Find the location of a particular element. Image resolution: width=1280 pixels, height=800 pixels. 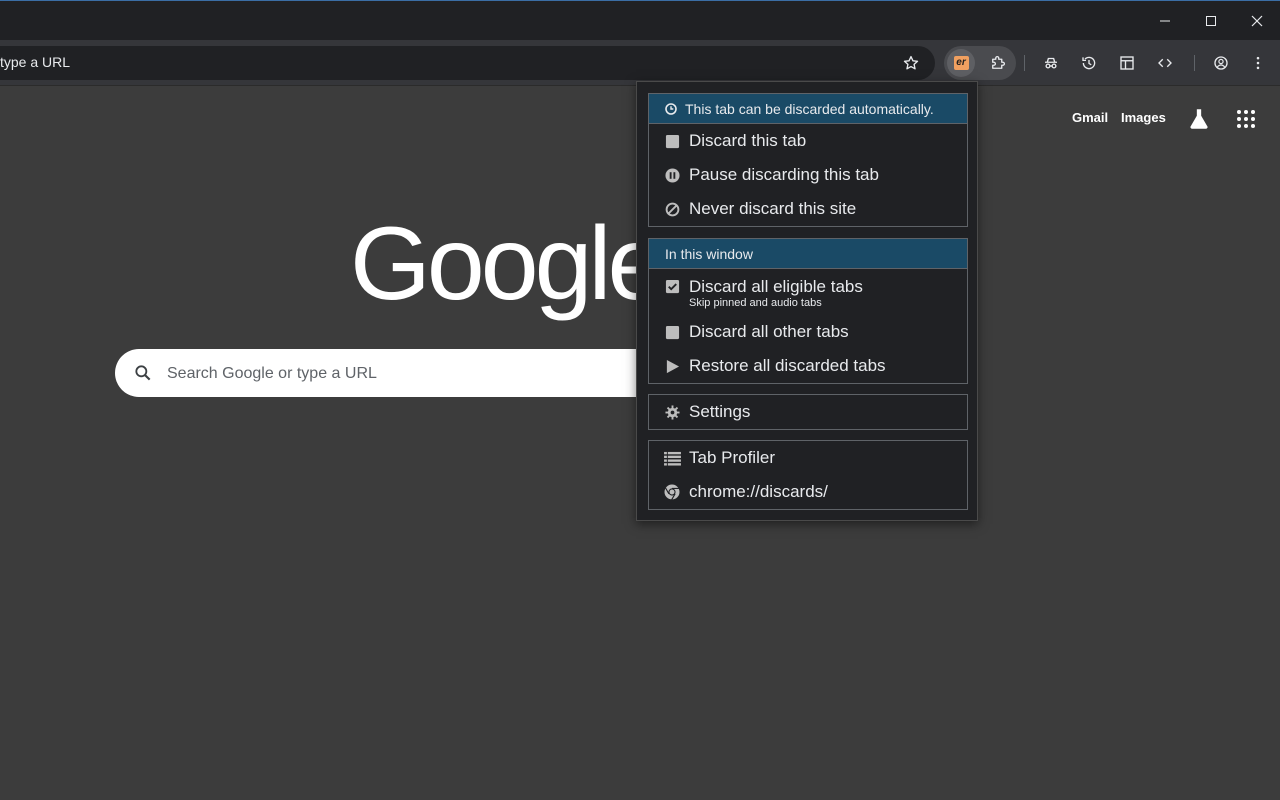

discard-eligible-tabs-sublabel: Skip pinned and audio tabs is located at coordinates (755, 303).